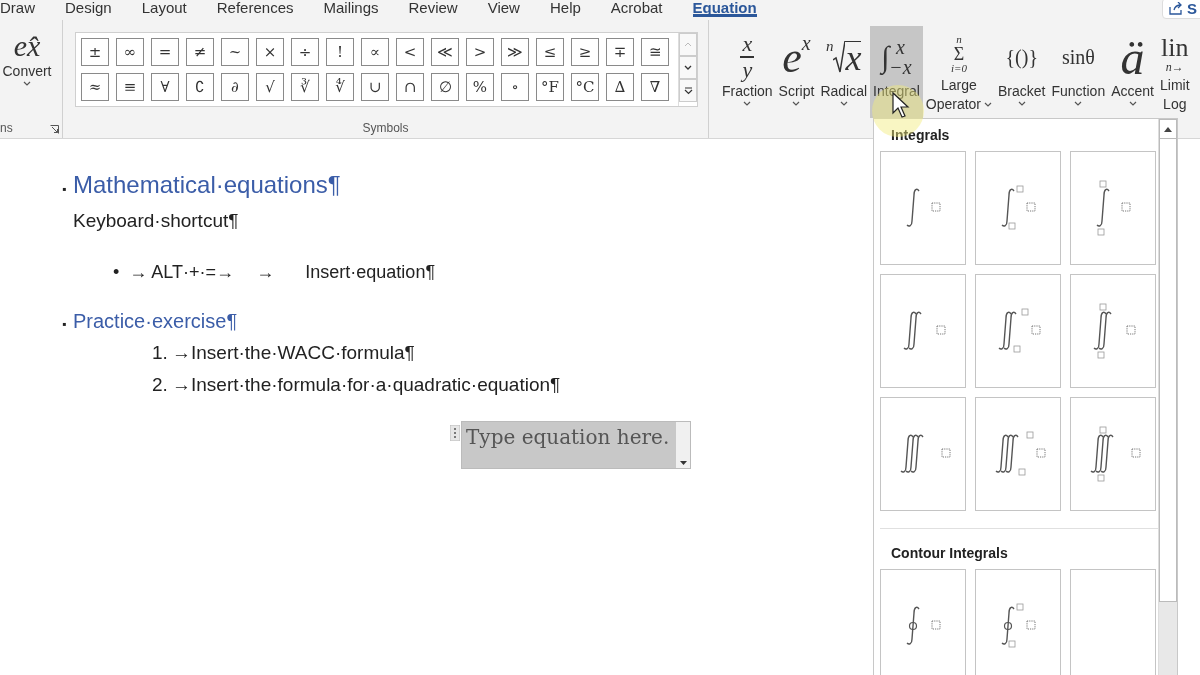  I want to click on structure-button: n x Radical, so click(844, 72).